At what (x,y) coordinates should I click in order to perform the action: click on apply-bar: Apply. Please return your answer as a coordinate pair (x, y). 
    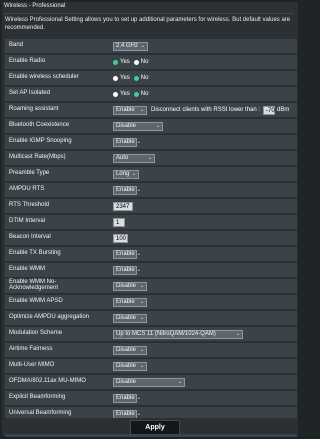
    Looking at the image, I should click on (151, 426).